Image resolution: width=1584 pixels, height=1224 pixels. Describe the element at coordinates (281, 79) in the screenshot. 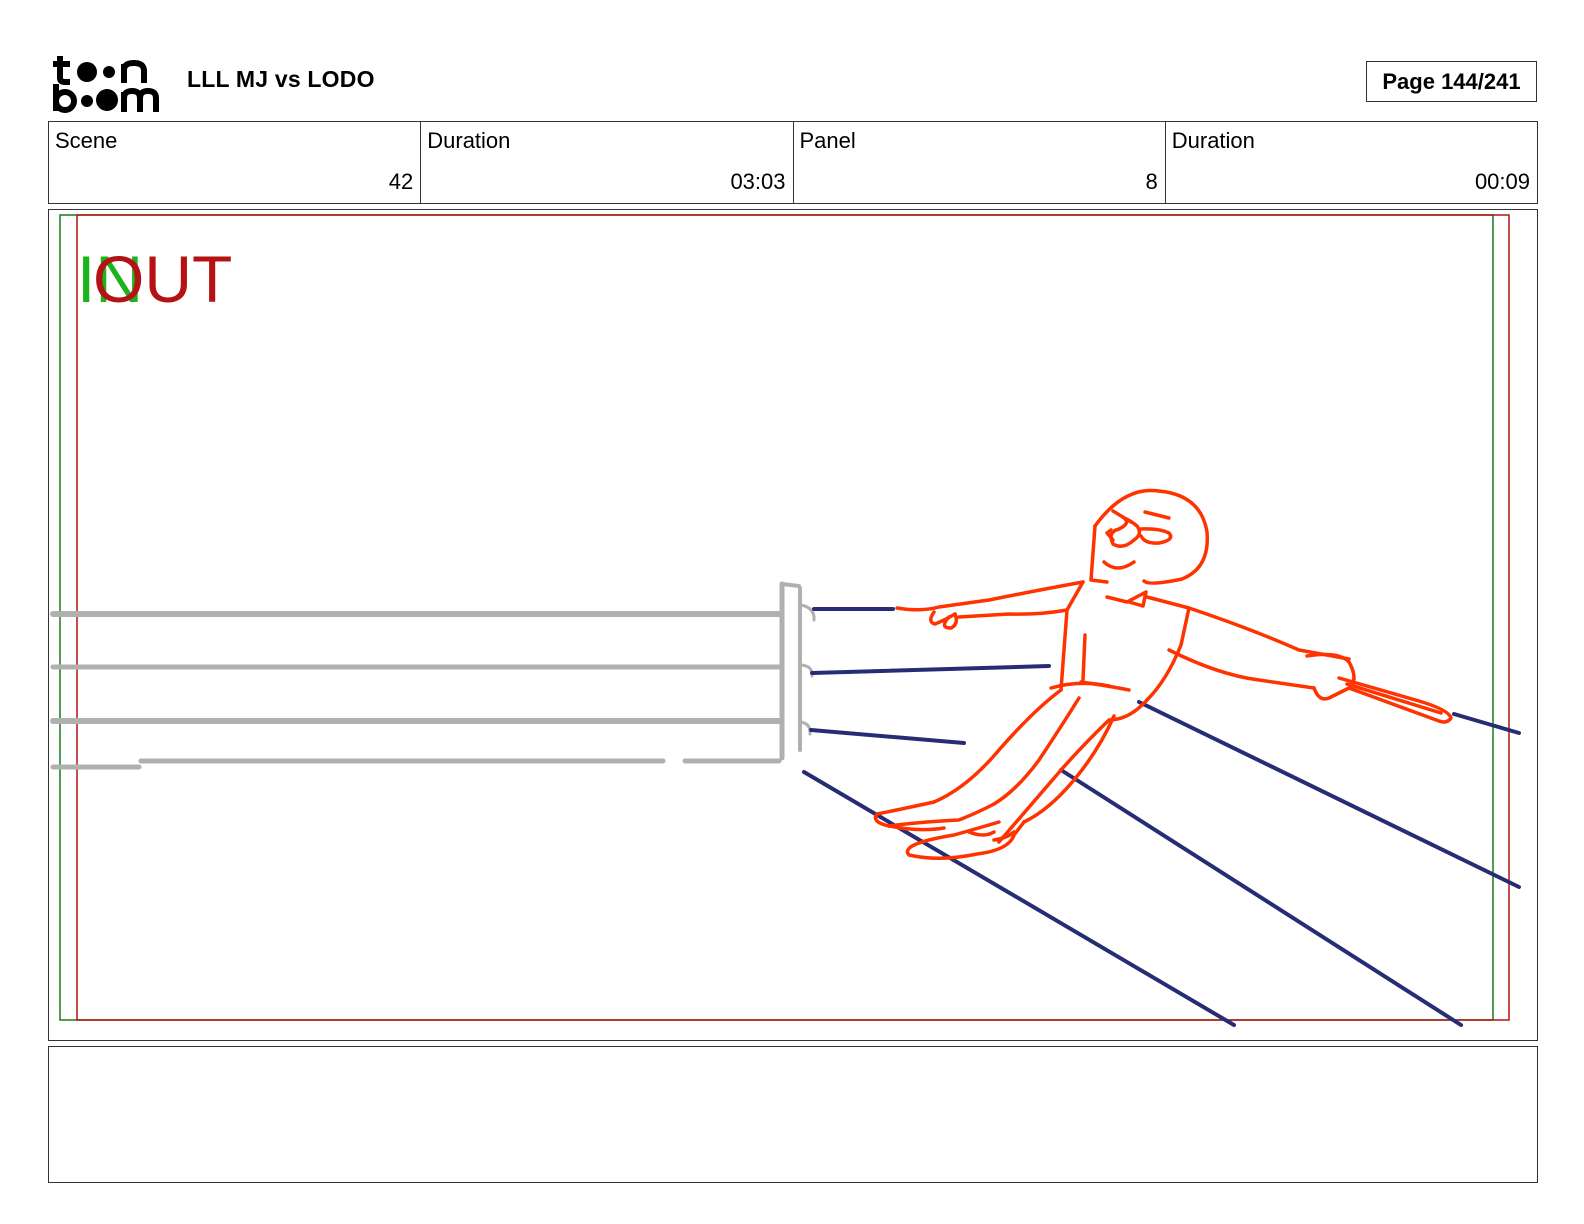

I see `project-title: LLL MJ vs LODO` at that location.